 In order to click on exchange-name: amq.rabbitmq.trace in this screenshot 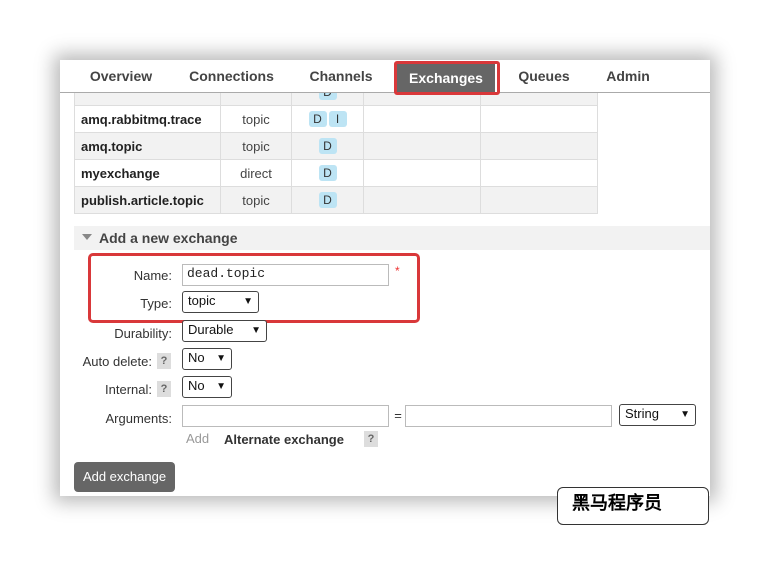, I will do `click(147, 119)`.